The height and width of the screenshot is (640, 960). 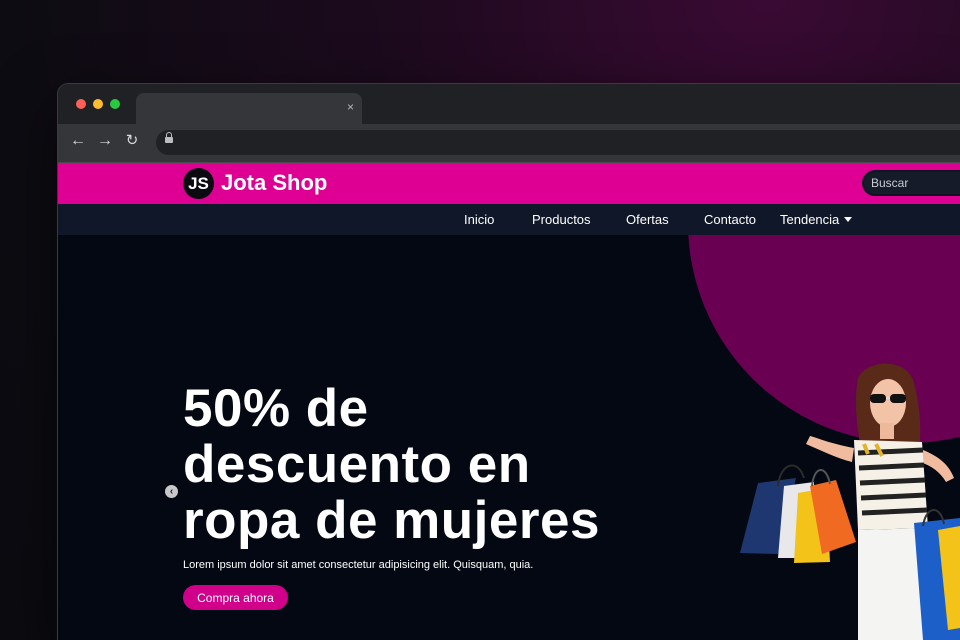 I want to click on hero-woman-shopping-image, so click(x=850, y=501).